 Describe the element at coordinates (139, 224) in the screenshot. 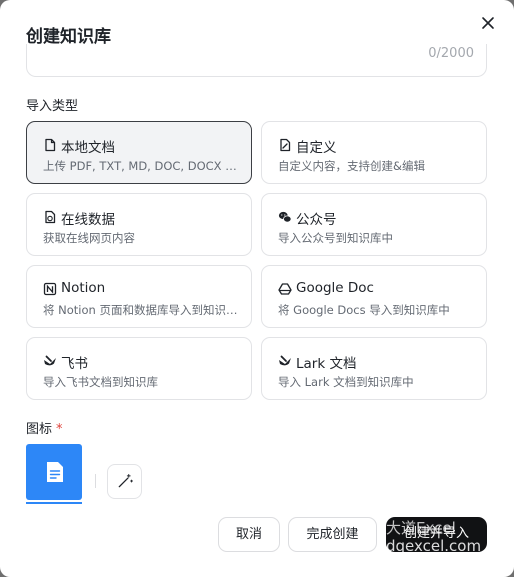

I see `import-card-online-data: 在线数据 获取在线网页内容` at that location.